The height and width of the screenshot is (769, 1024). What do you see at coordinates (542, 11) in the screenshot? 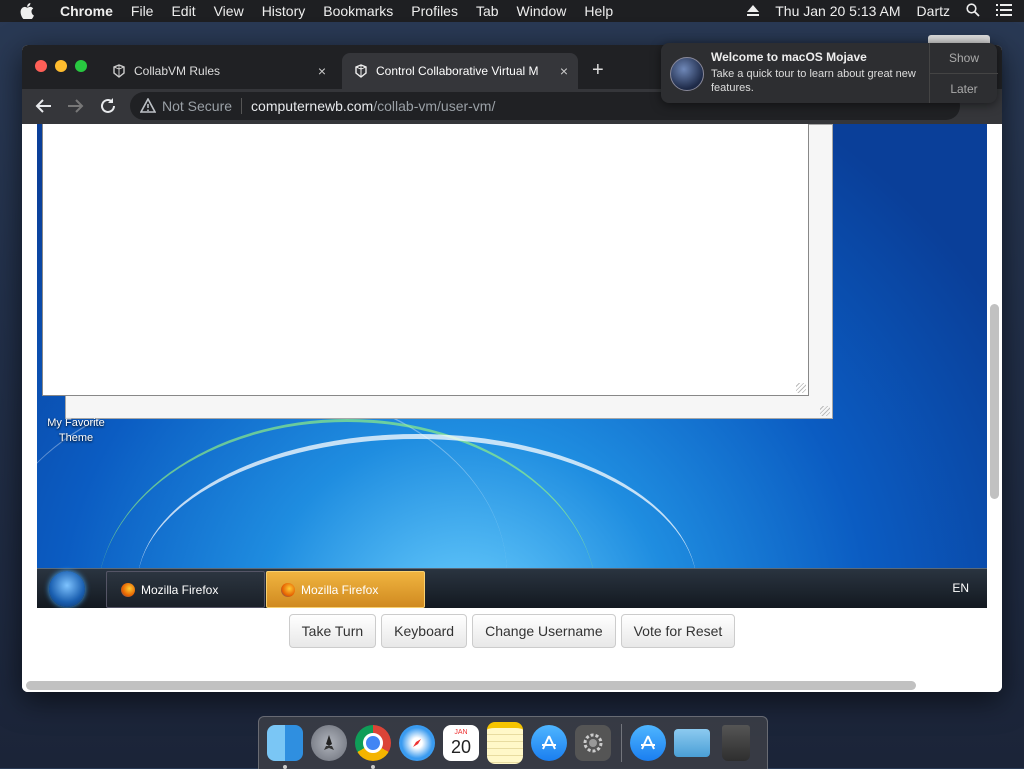
I see `menu-window: Window` at bounding box center [542, 11].